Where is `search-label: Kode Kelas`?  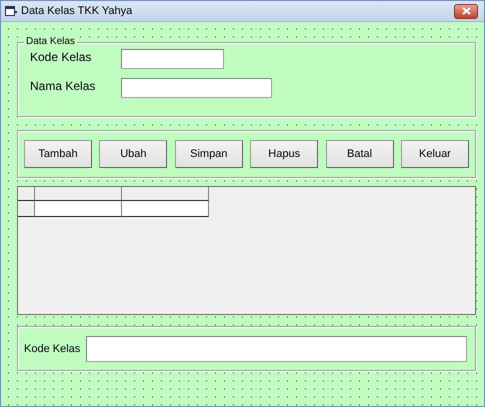
search-label: Kode Kelas is located at coordinates (52, 348).